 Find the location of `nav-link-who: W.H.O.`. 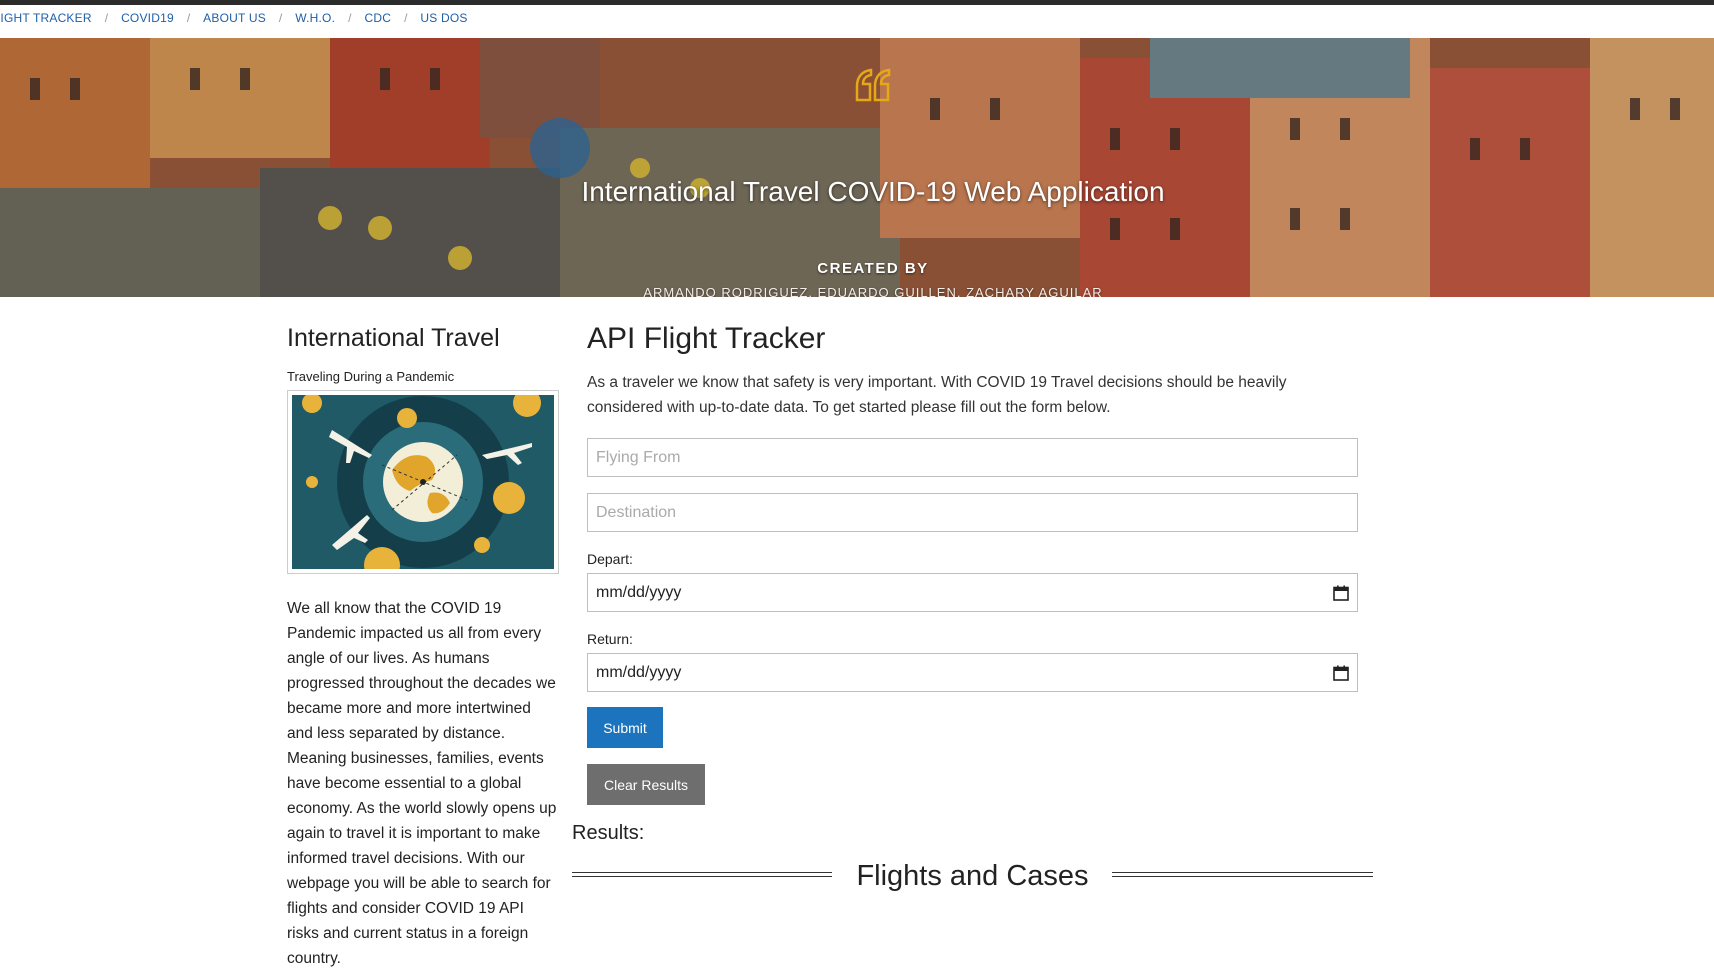

nav-link-who: W.H.O. is located at coordinates (315, 18).